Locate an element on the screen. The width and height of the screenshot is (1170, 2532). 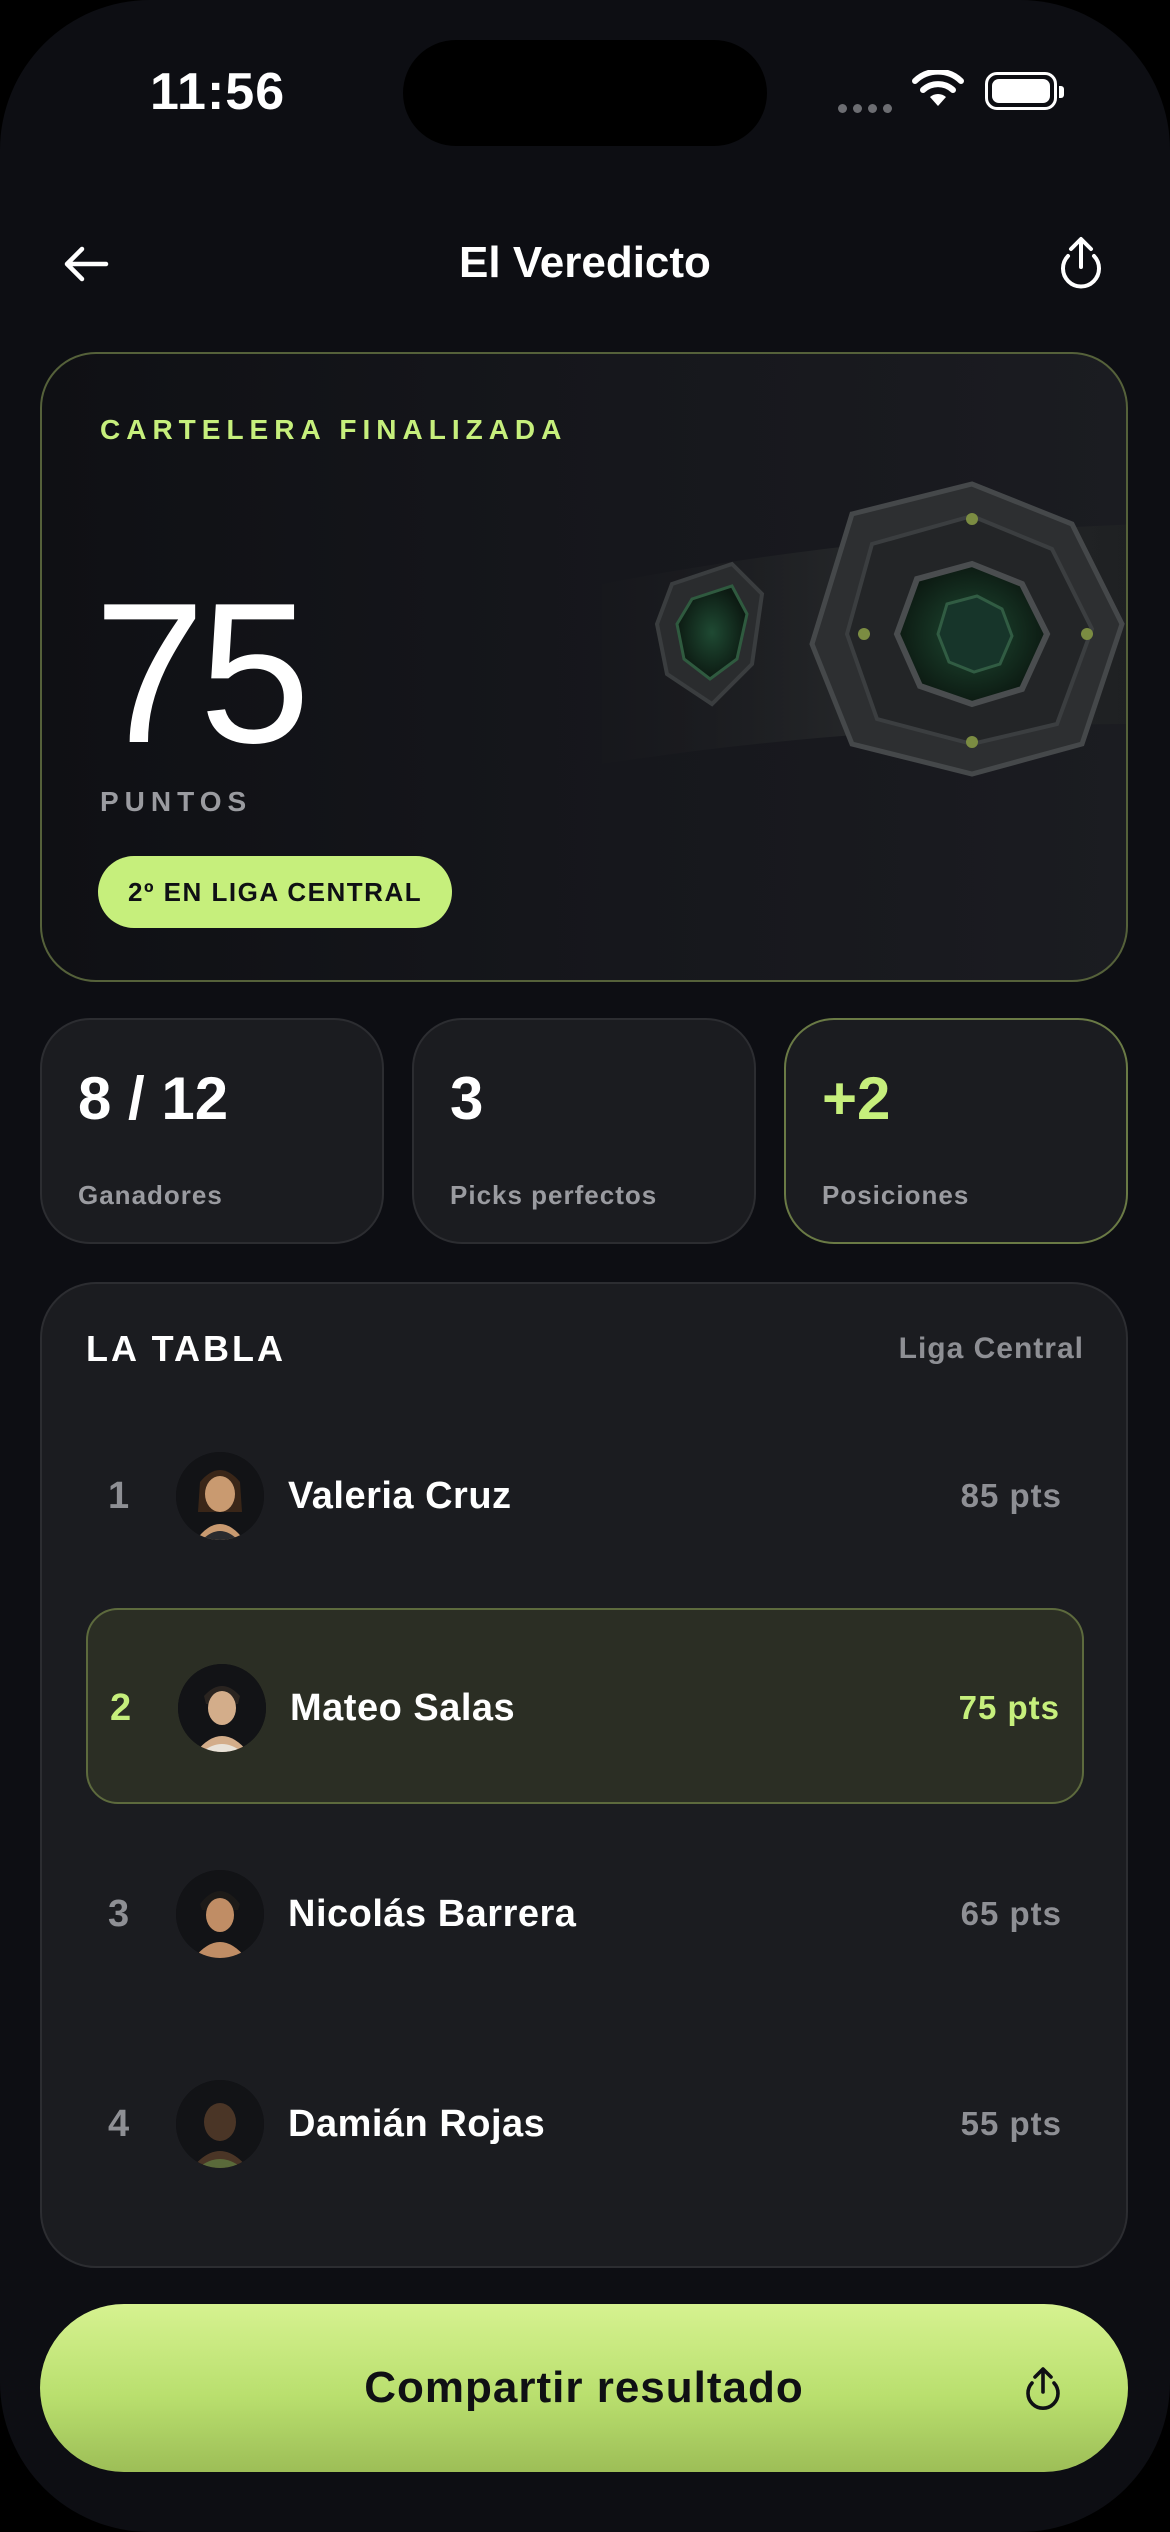
share-result-button: Compartir resultado is located at coordinates (584, 2388).